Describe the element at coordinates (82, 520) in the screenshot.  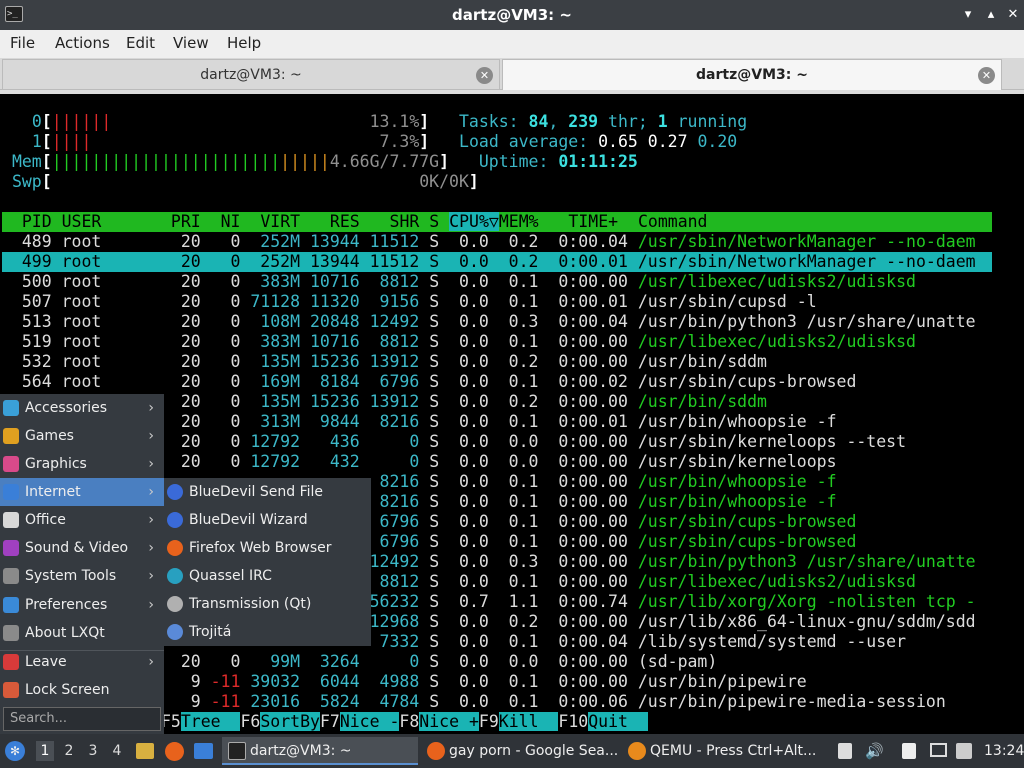
I see `menu-item-office: Office ›` at that location.